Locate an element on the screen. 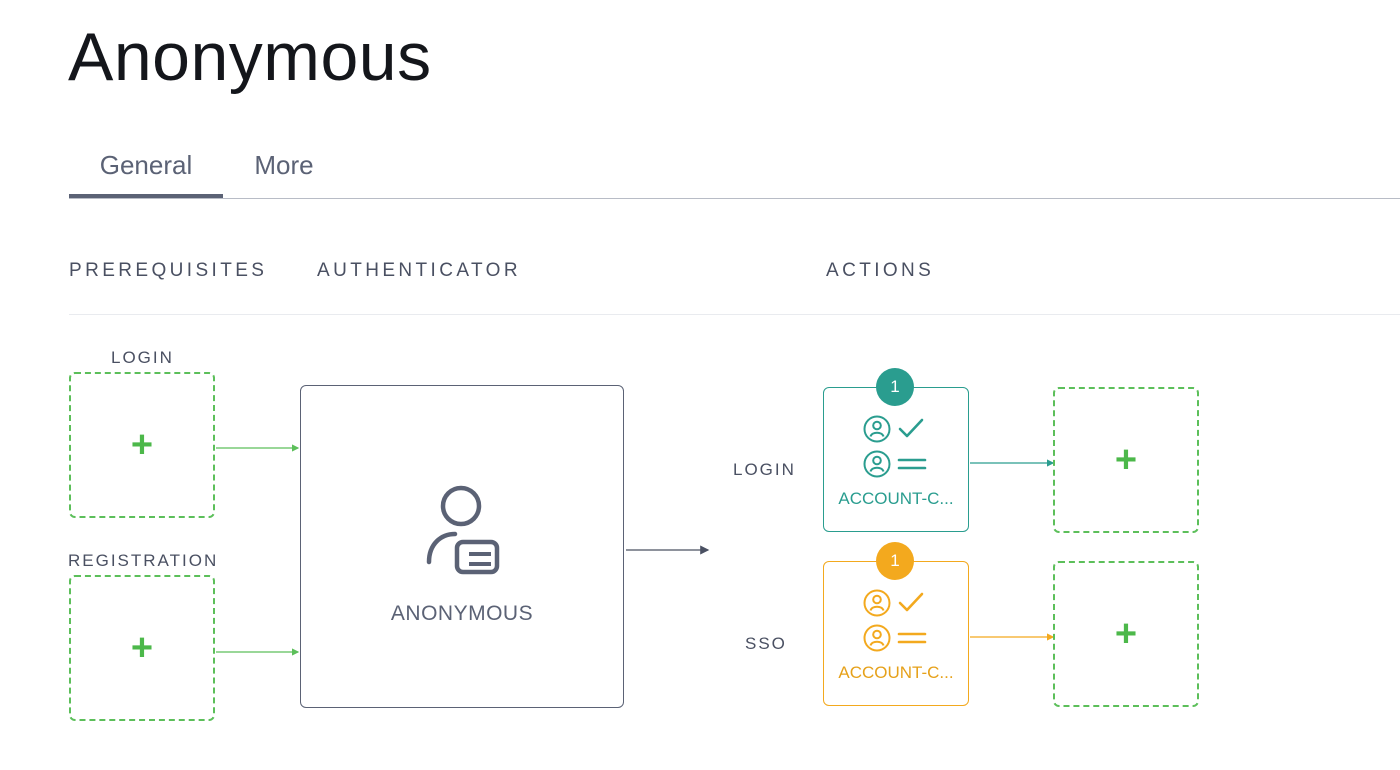 This screenshot has height=770, width=1400. add-registration-prerequisite-button: + is located at coordinates (142, 648).